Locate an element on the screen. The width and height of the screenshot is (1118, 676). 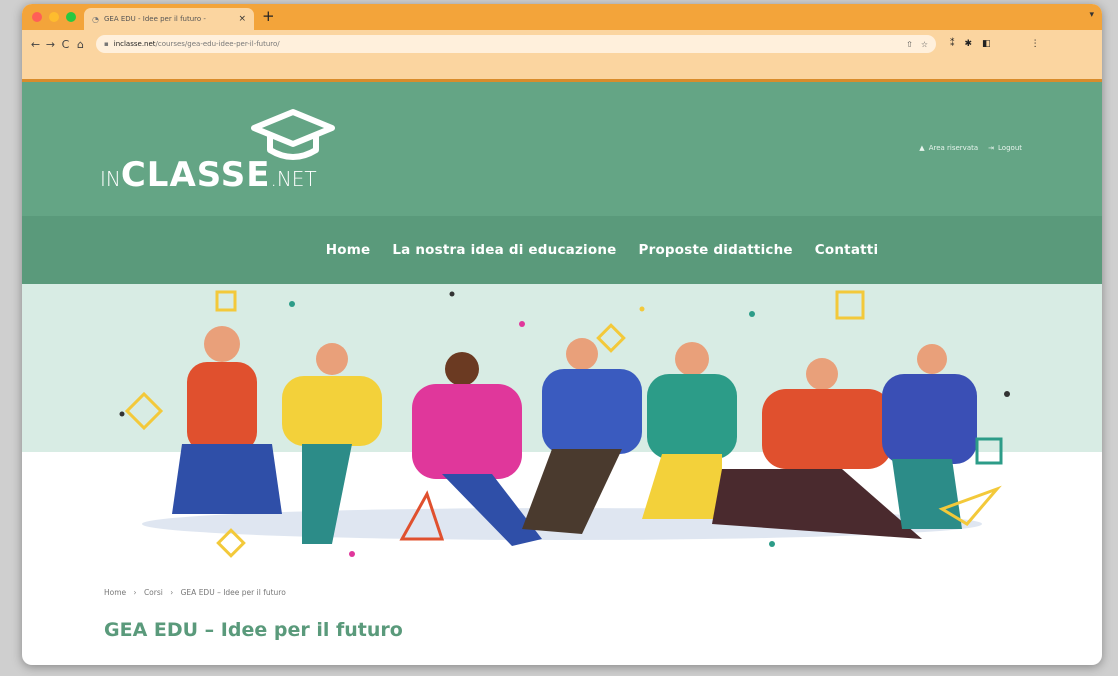
browser-band is located at coordinates (562, 70).